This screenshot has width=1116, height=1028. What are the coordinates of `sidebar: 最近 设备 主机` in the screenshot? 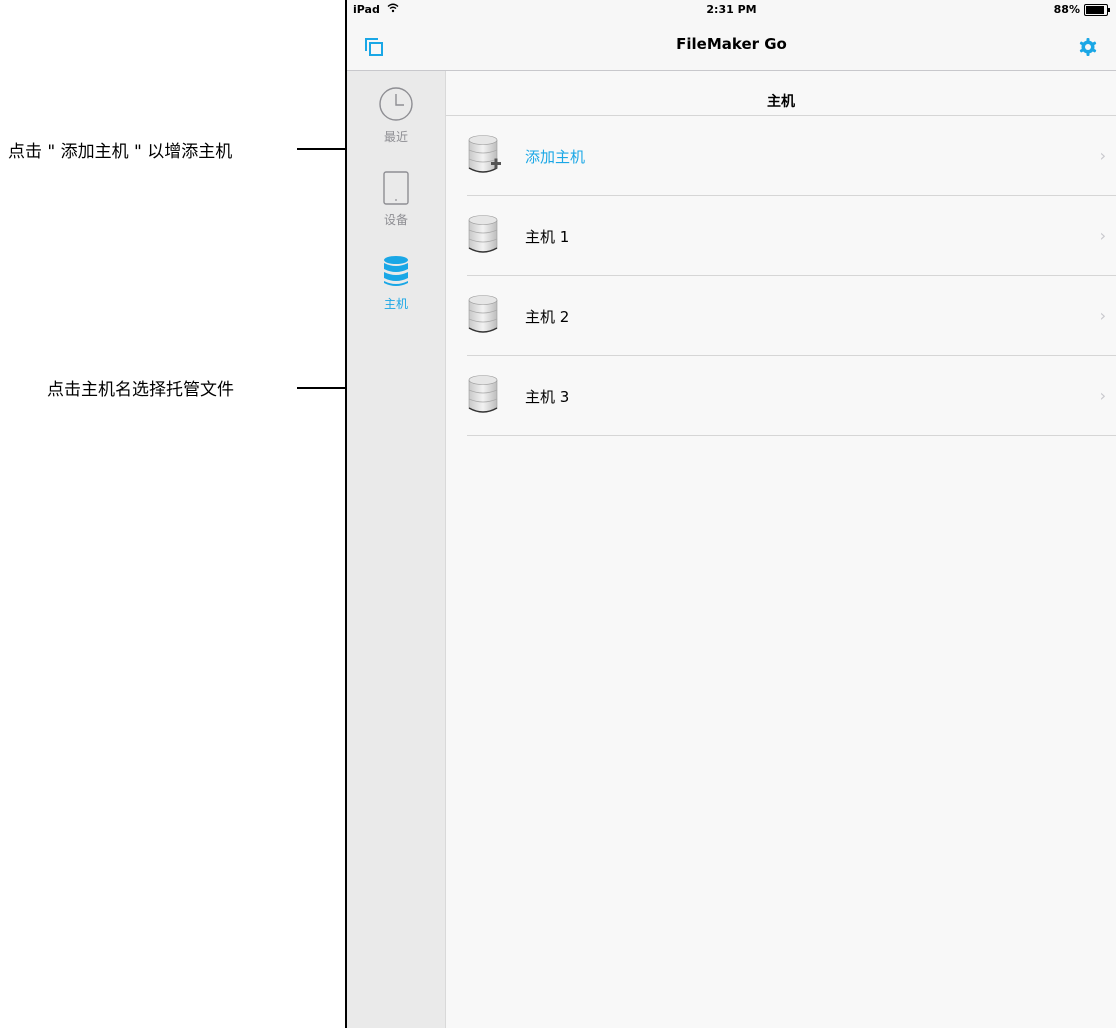 It's located at (396, 549).